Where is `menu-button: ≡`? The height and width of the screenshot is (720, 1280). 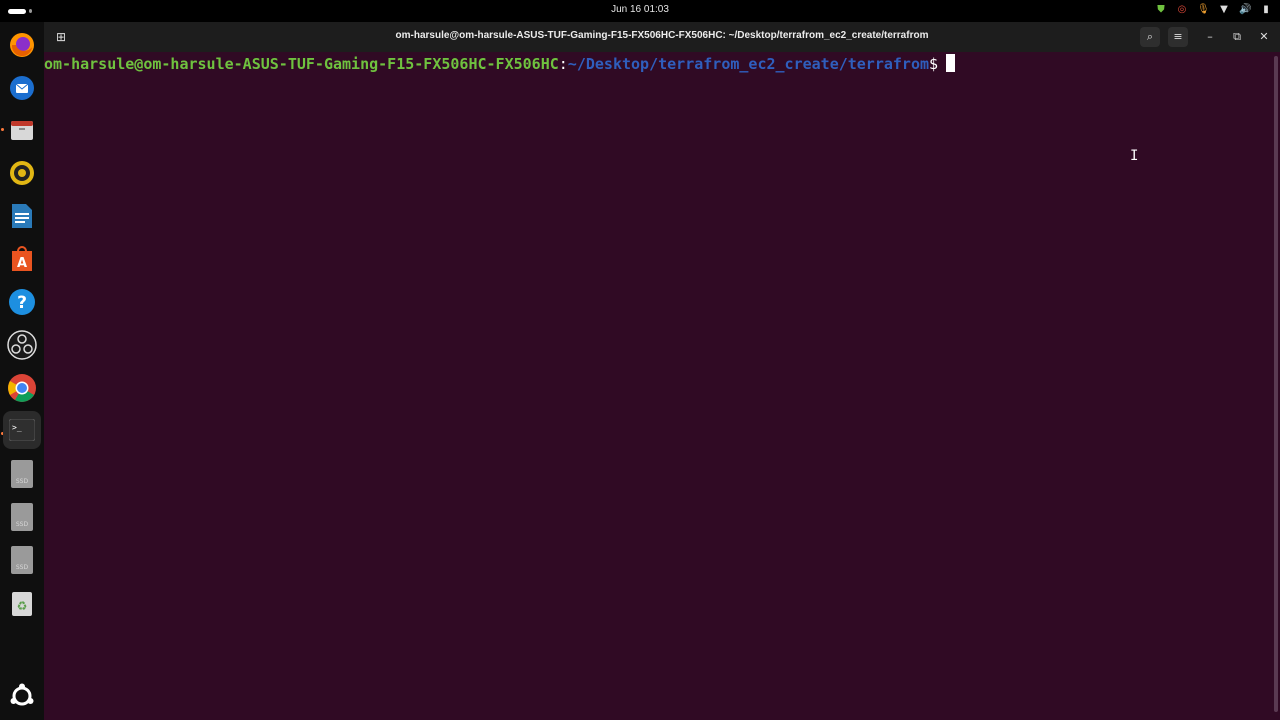
menu-button: ≡ is located at coordinates (1178, 37).